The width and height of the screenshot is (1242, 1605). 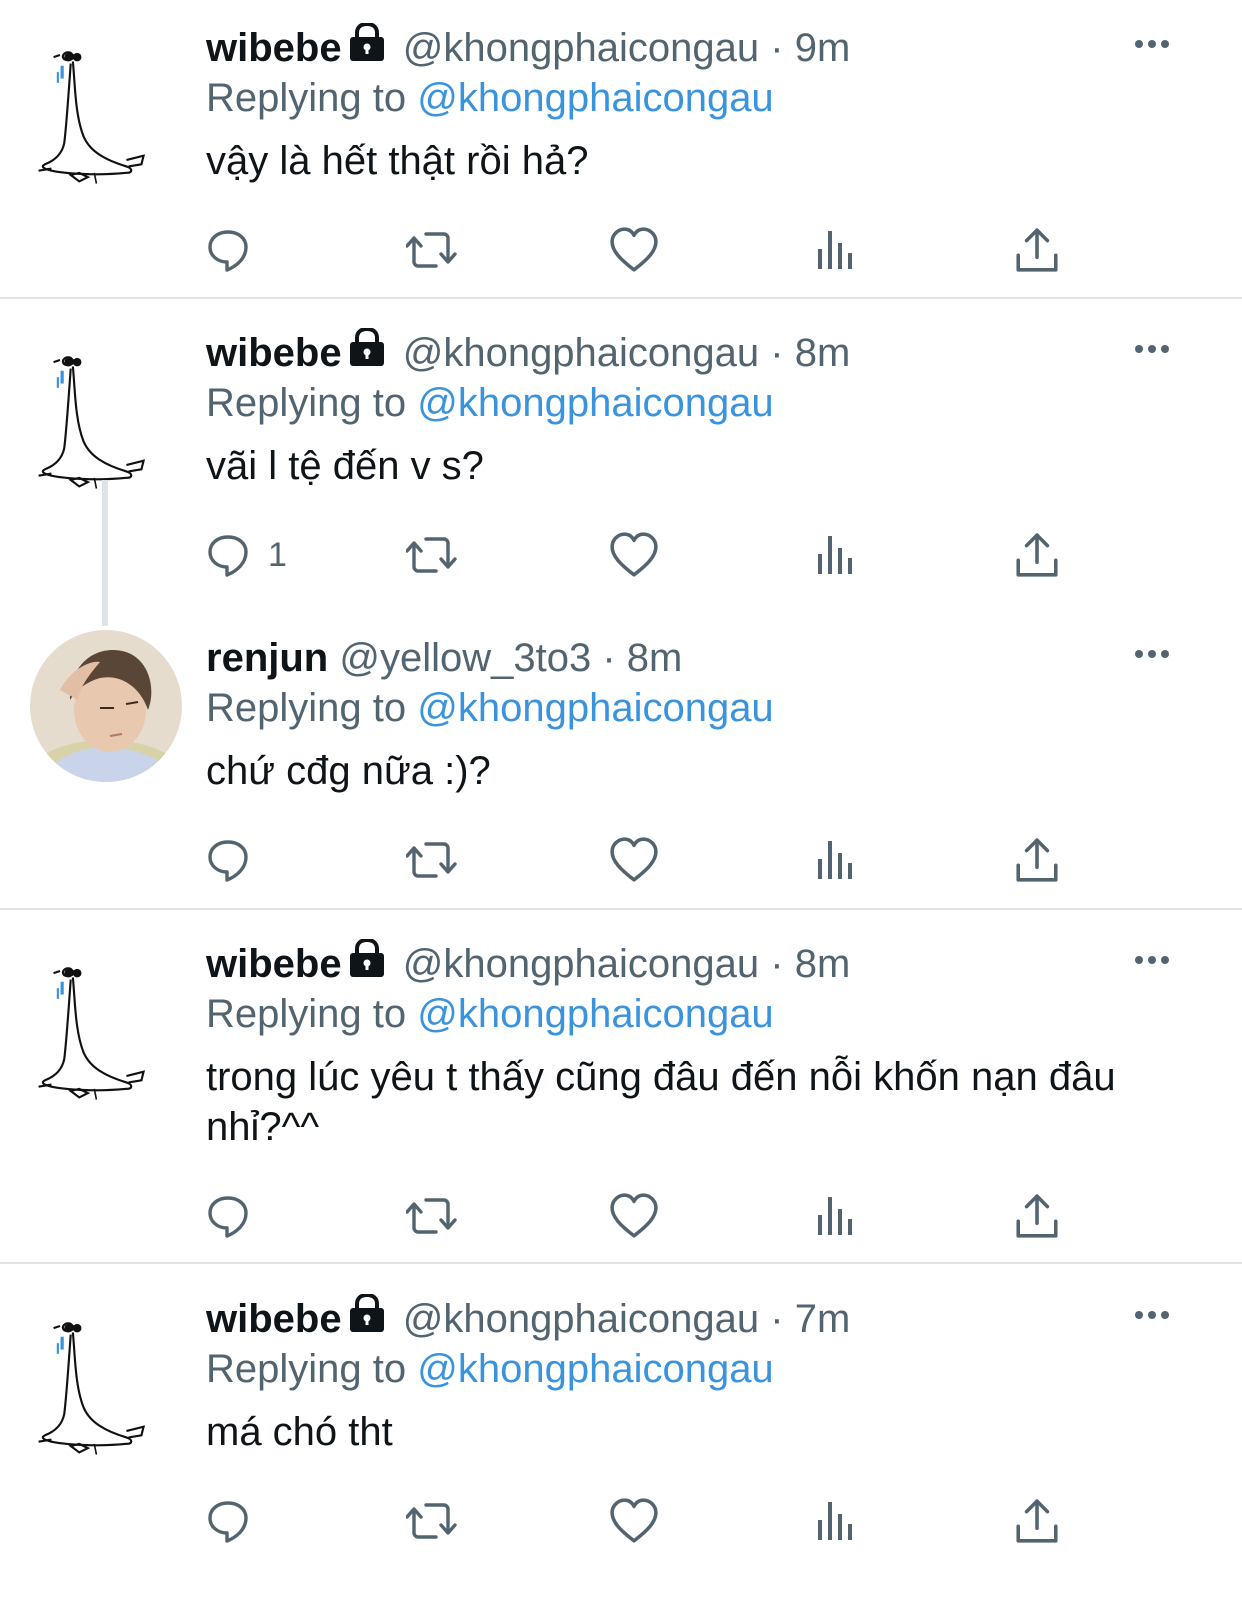 What do you see at coordinates (823, 1319) in the screenshot?
I see `timestamp: 7m` at bounding box center [823, 1319].